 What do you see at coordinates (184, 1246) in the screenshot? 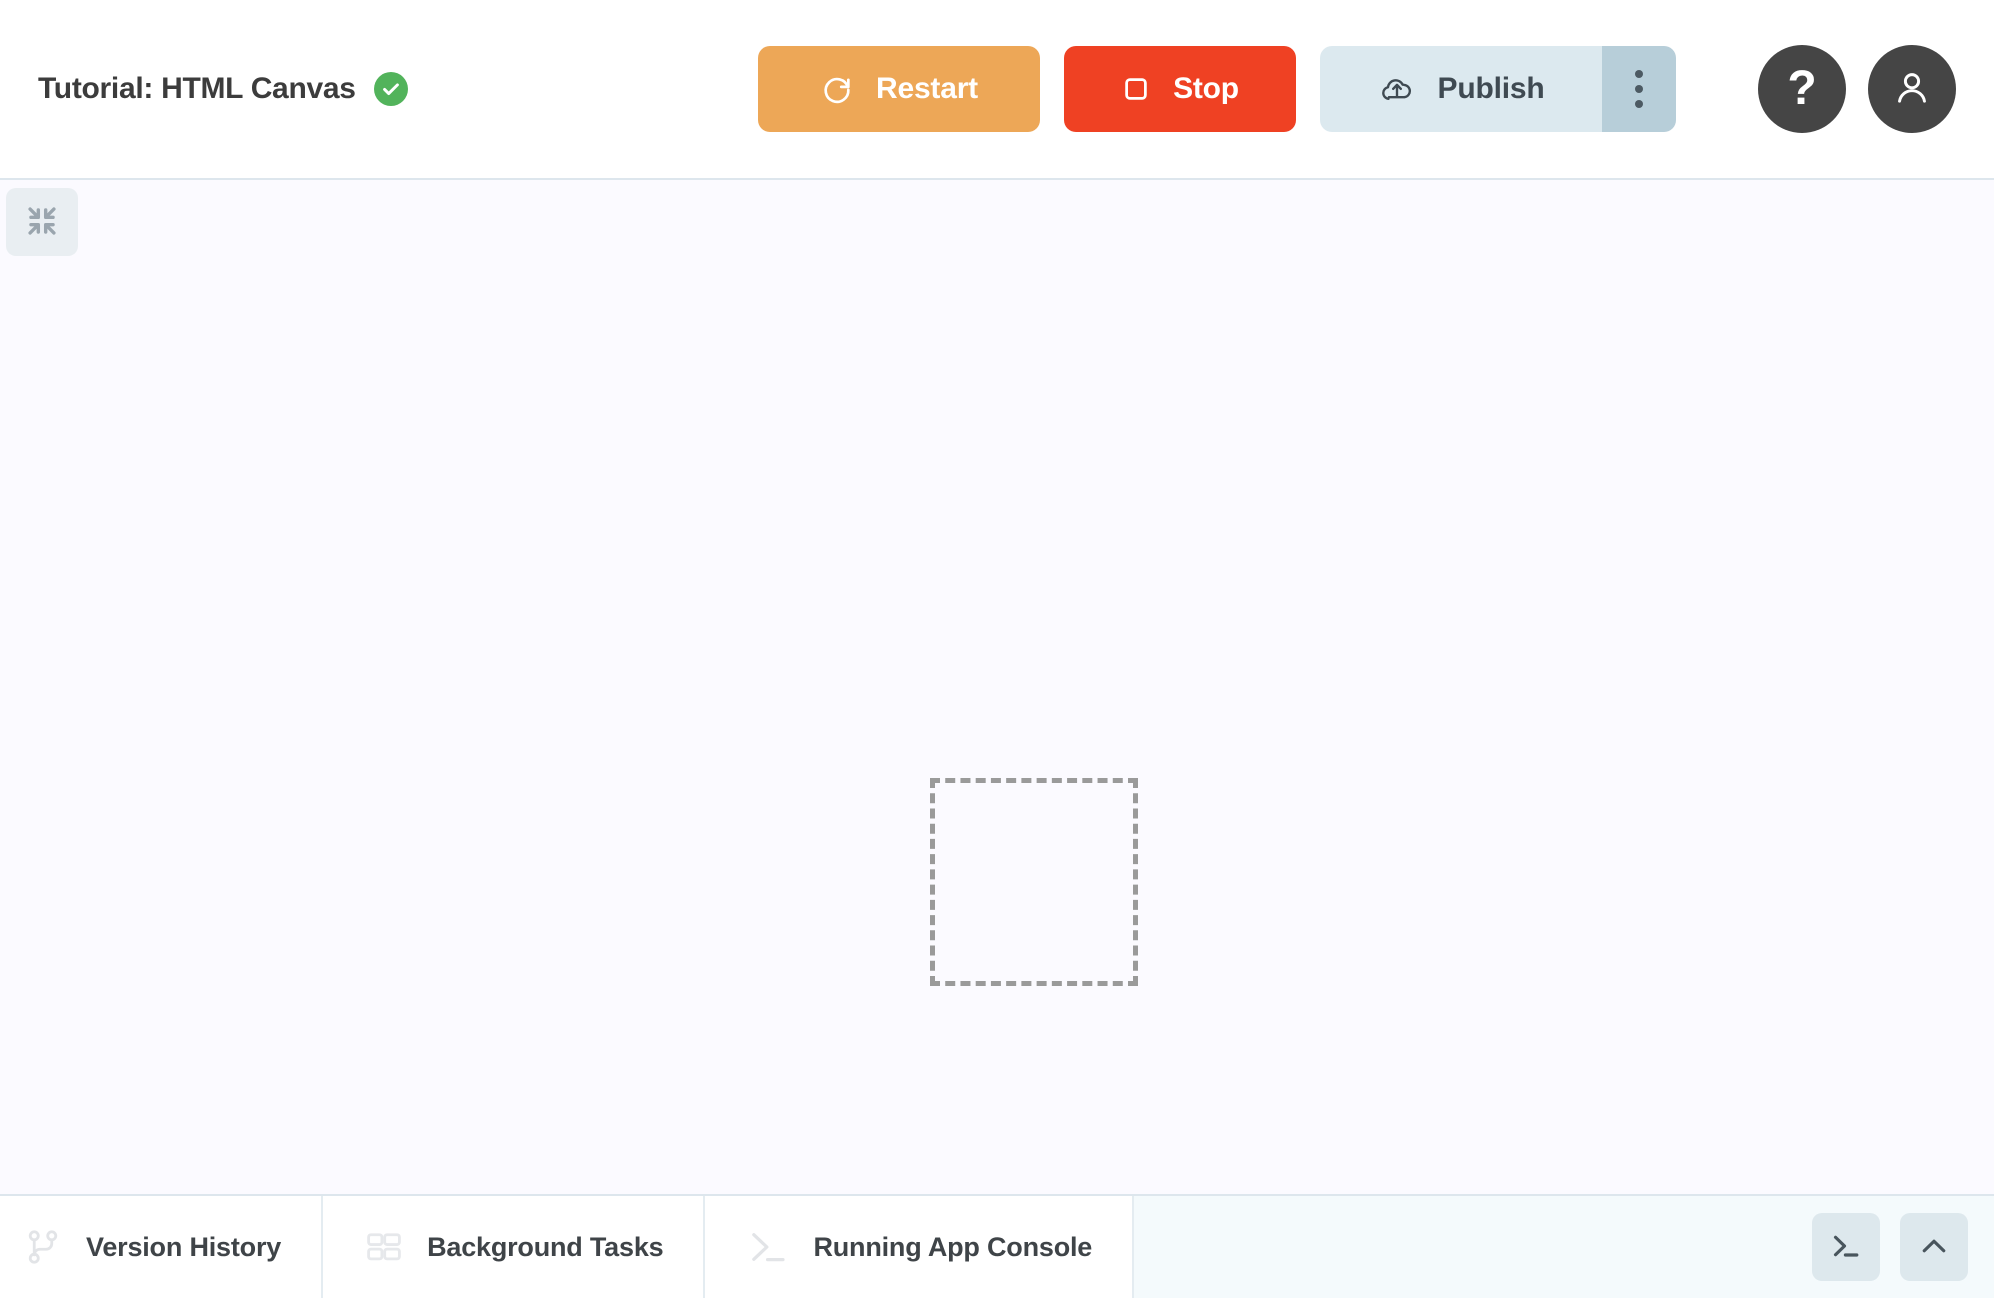
I see `tab-version-history-label: Version History` at bounding box center [184, 1246].